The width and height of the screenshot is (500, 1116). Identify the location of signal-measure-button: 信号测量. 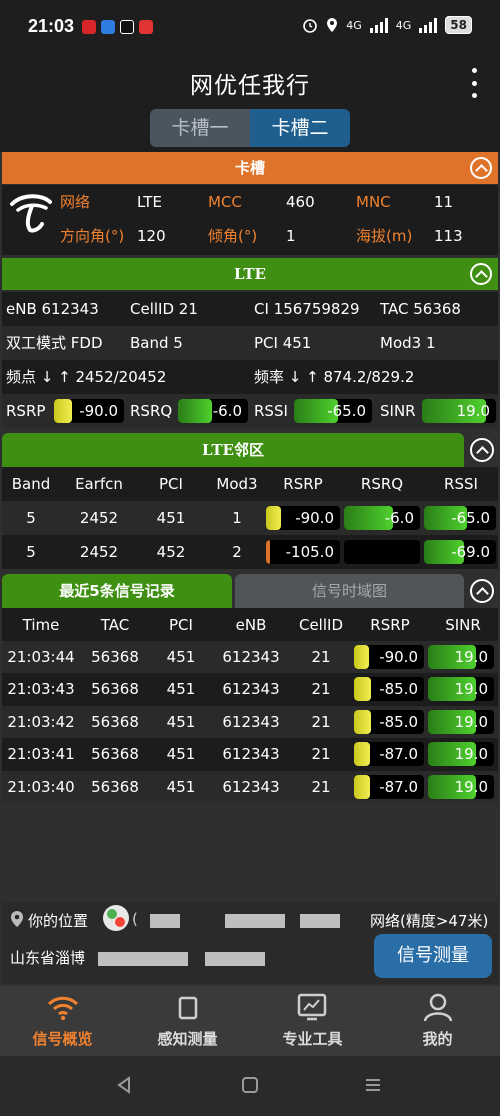
(433, 956).